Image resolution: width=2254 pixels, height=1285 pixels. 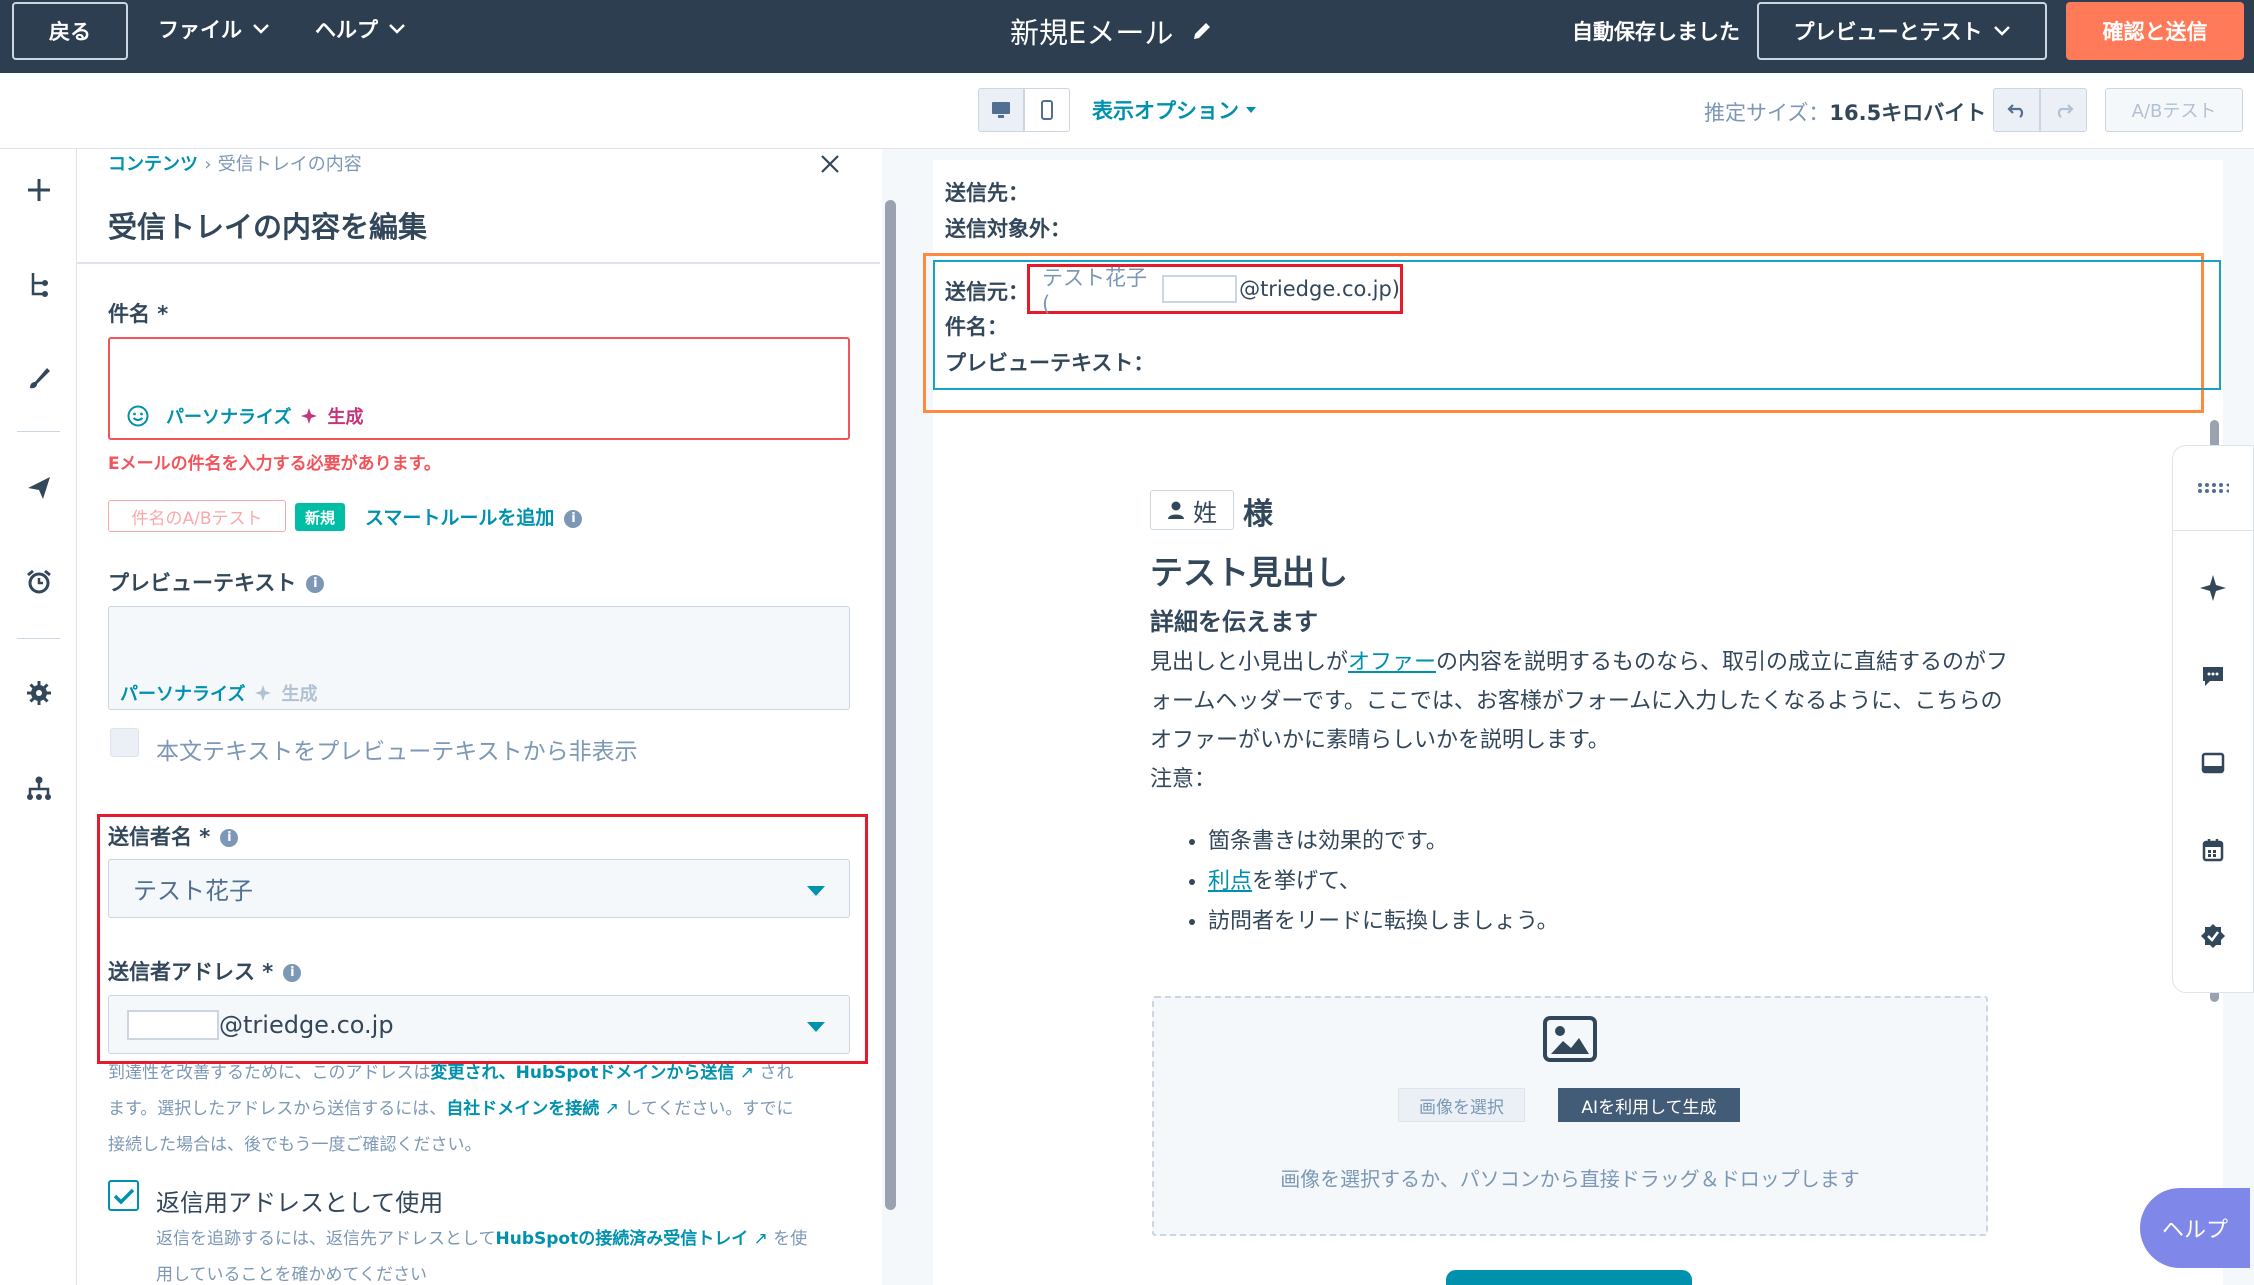 I want to click on checkmark-icon, so click(x=123, y=1196).